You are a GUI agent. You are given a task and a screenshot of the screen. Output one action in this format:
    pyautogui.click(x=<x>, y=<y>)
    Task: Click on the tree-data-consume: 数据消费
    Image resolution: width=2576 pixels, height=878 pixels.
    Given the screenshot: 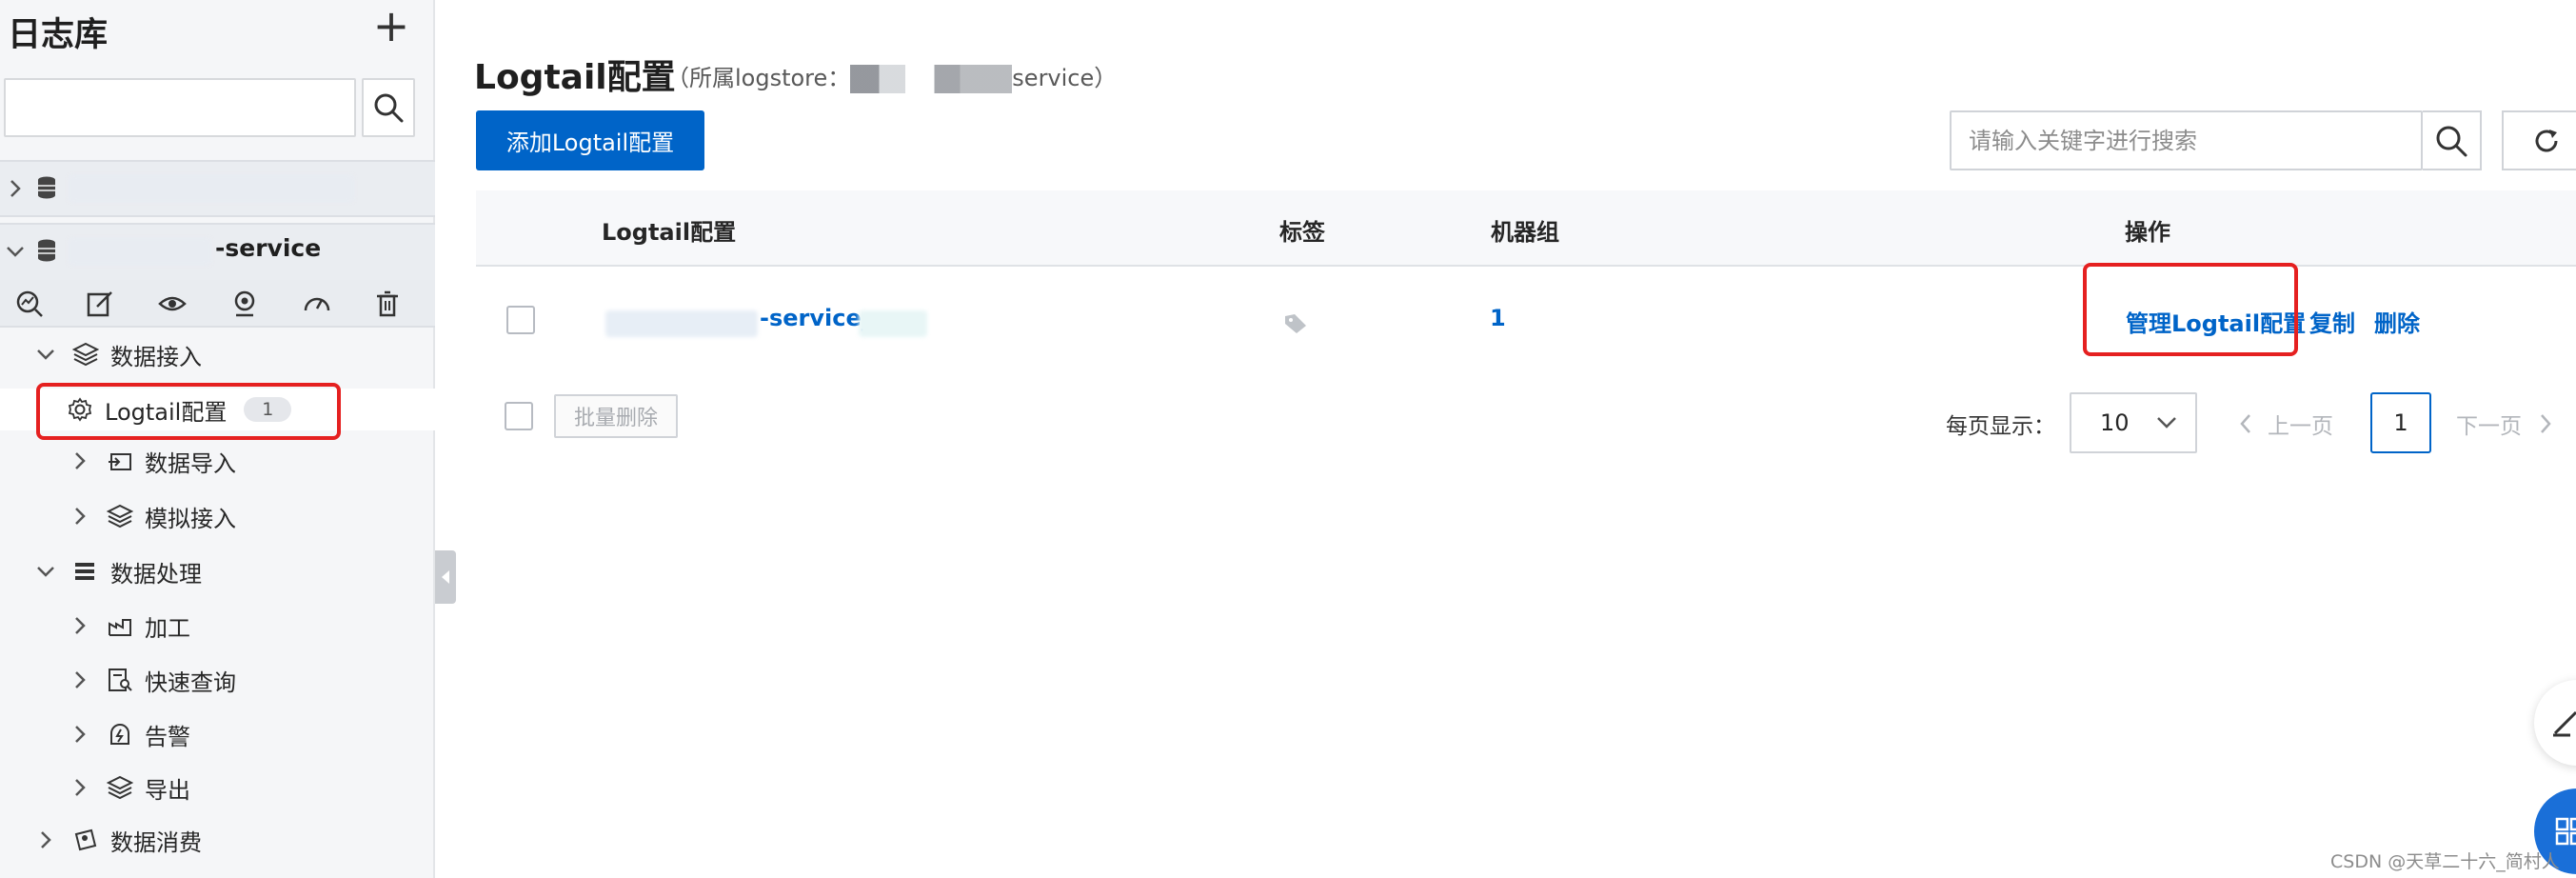 What is the action you would take?
    pyautogui.click(x=119, y=840)
    